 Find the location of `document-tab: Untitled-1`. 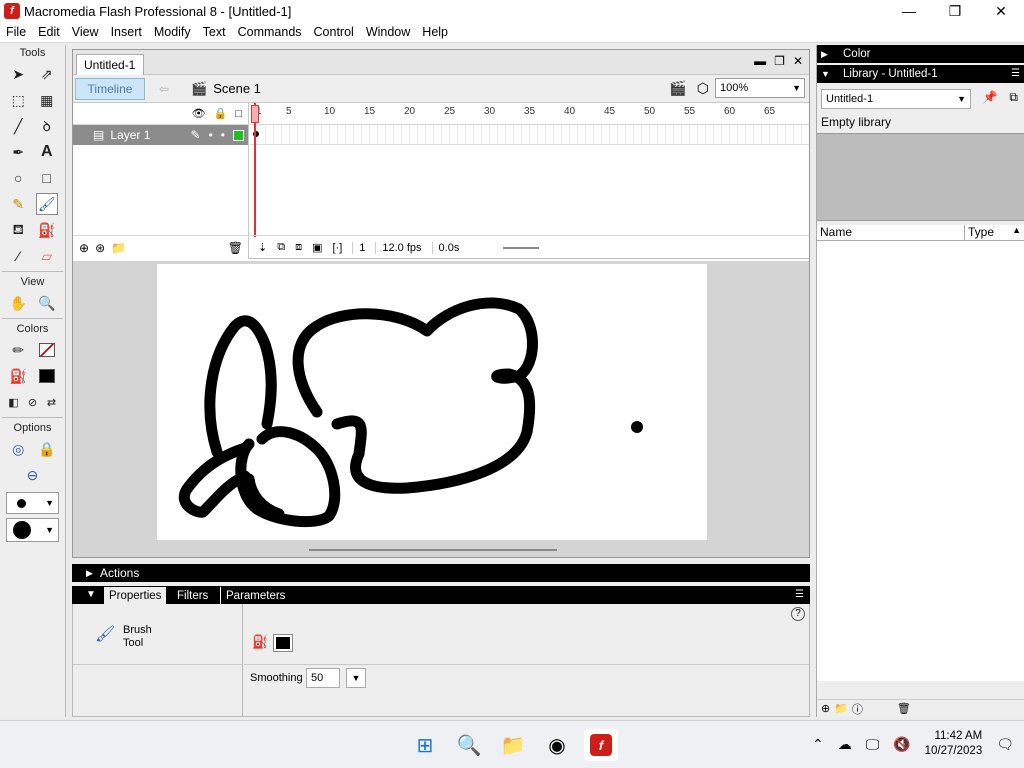

document-tab: Untitled-1 is located at coordinates (110, 64).